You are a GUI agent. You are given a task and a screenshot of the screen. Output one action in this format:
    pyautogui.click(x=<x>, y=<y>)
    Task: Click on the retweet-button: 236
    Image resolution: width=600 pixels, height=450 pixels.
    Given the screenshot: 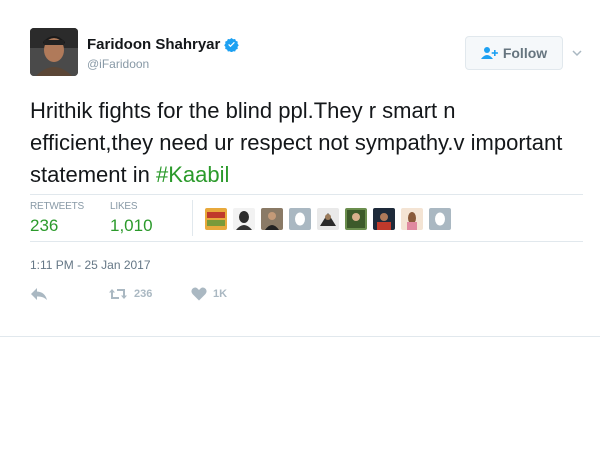 What is the action you would take?
    pyautogui.click(x=130, y=294)
    